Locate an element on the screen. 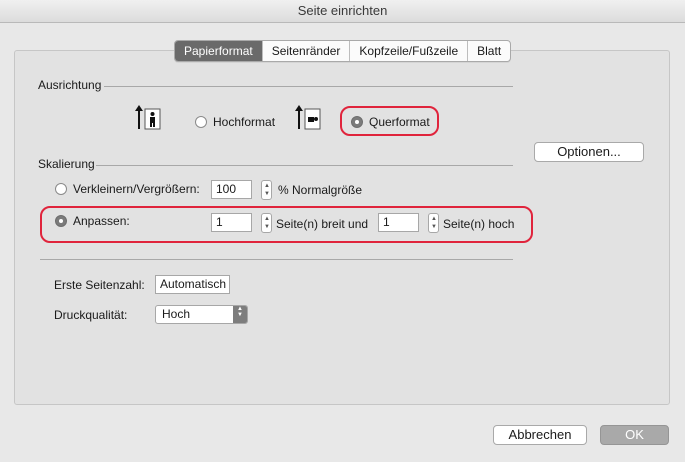 This screenshot has height=462, width=685. scaling-group-label: Skalierung is located at coordinates (66, 164).